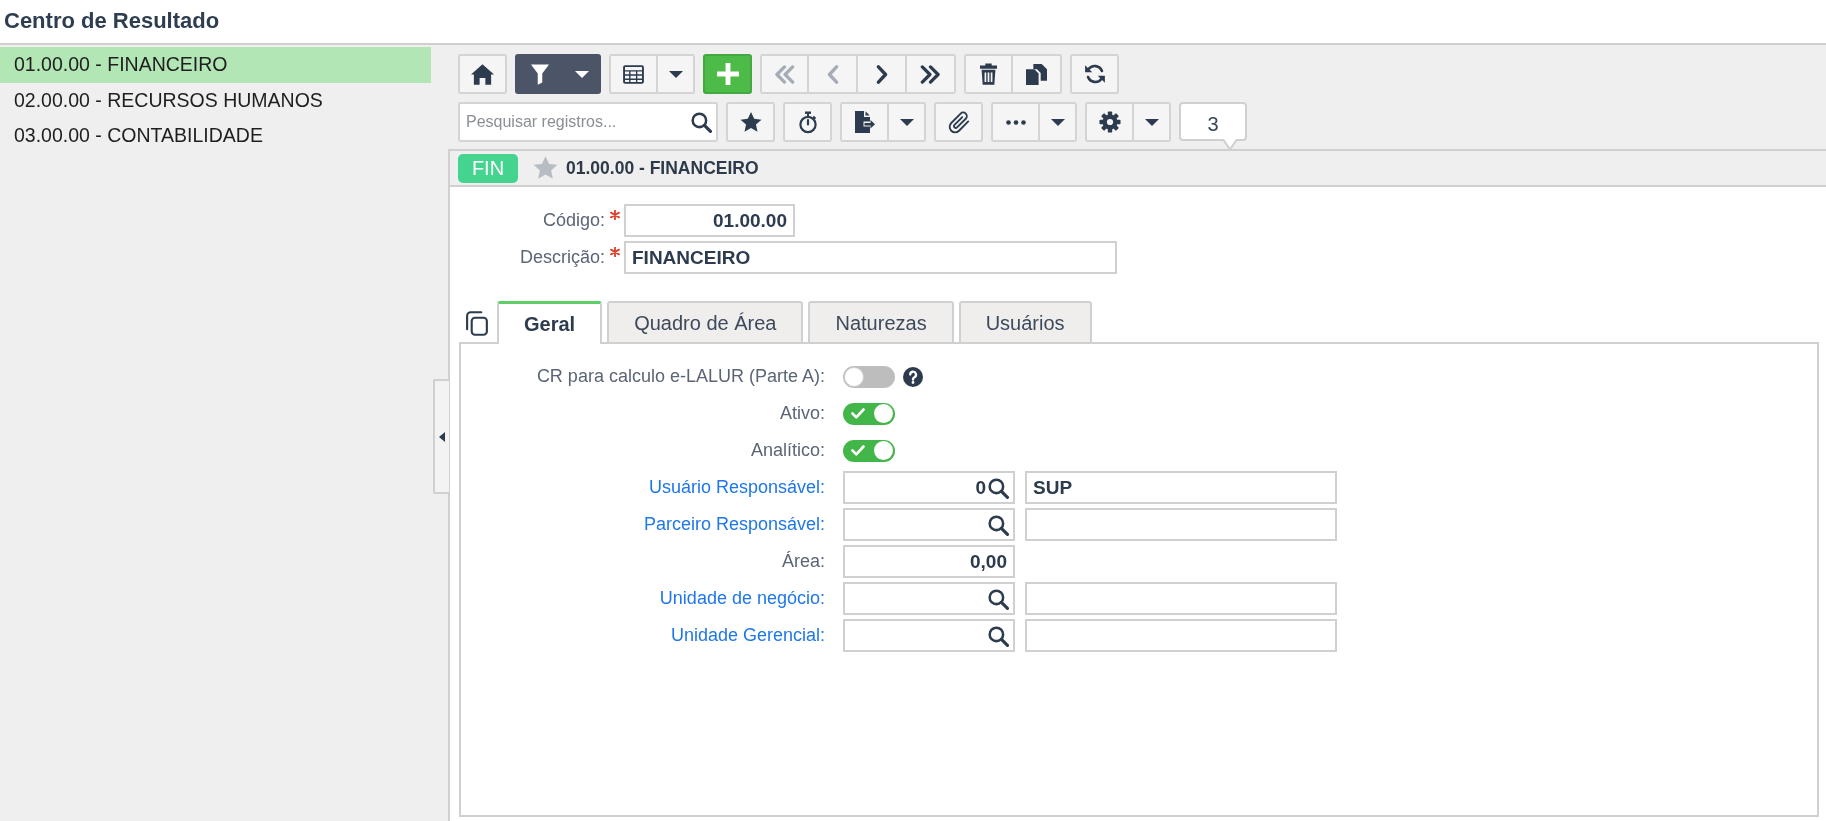  I want to click on next-record-button, so click(882, 74).